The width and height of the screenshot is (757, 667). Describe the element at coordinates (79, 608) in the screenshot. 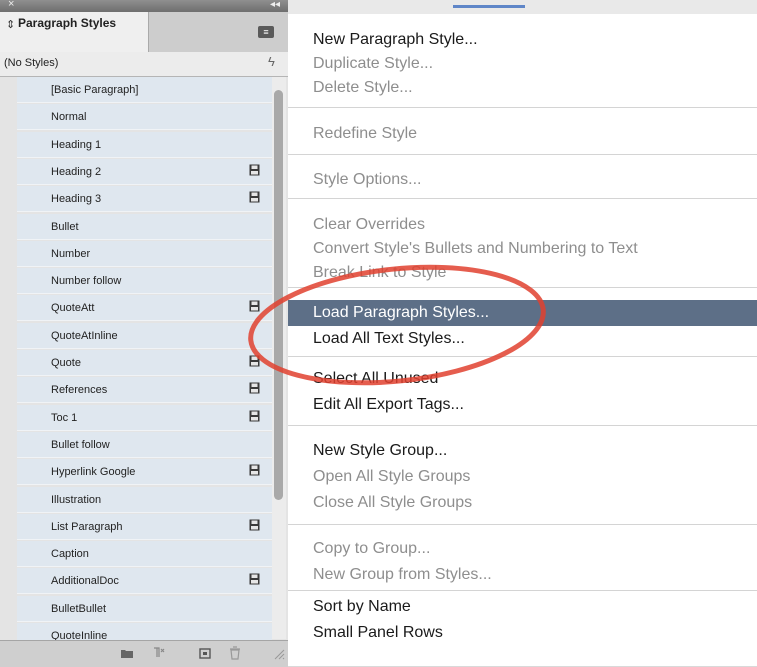

I see `style-label: BulletBullet` at that location.